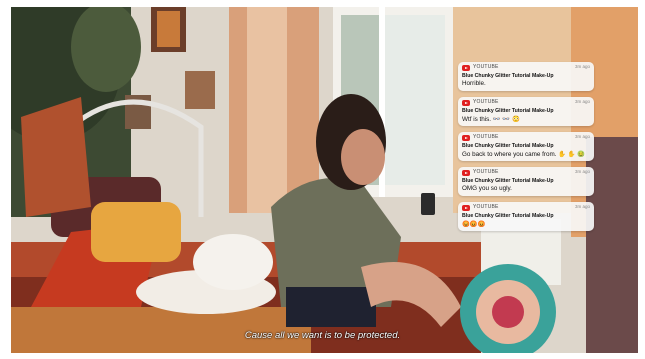 This screenshot has height=359, width=645. Describe the element at coordinates (474, 224) in the screenshot. I see `notification-message: 😡😡😡` at that location.